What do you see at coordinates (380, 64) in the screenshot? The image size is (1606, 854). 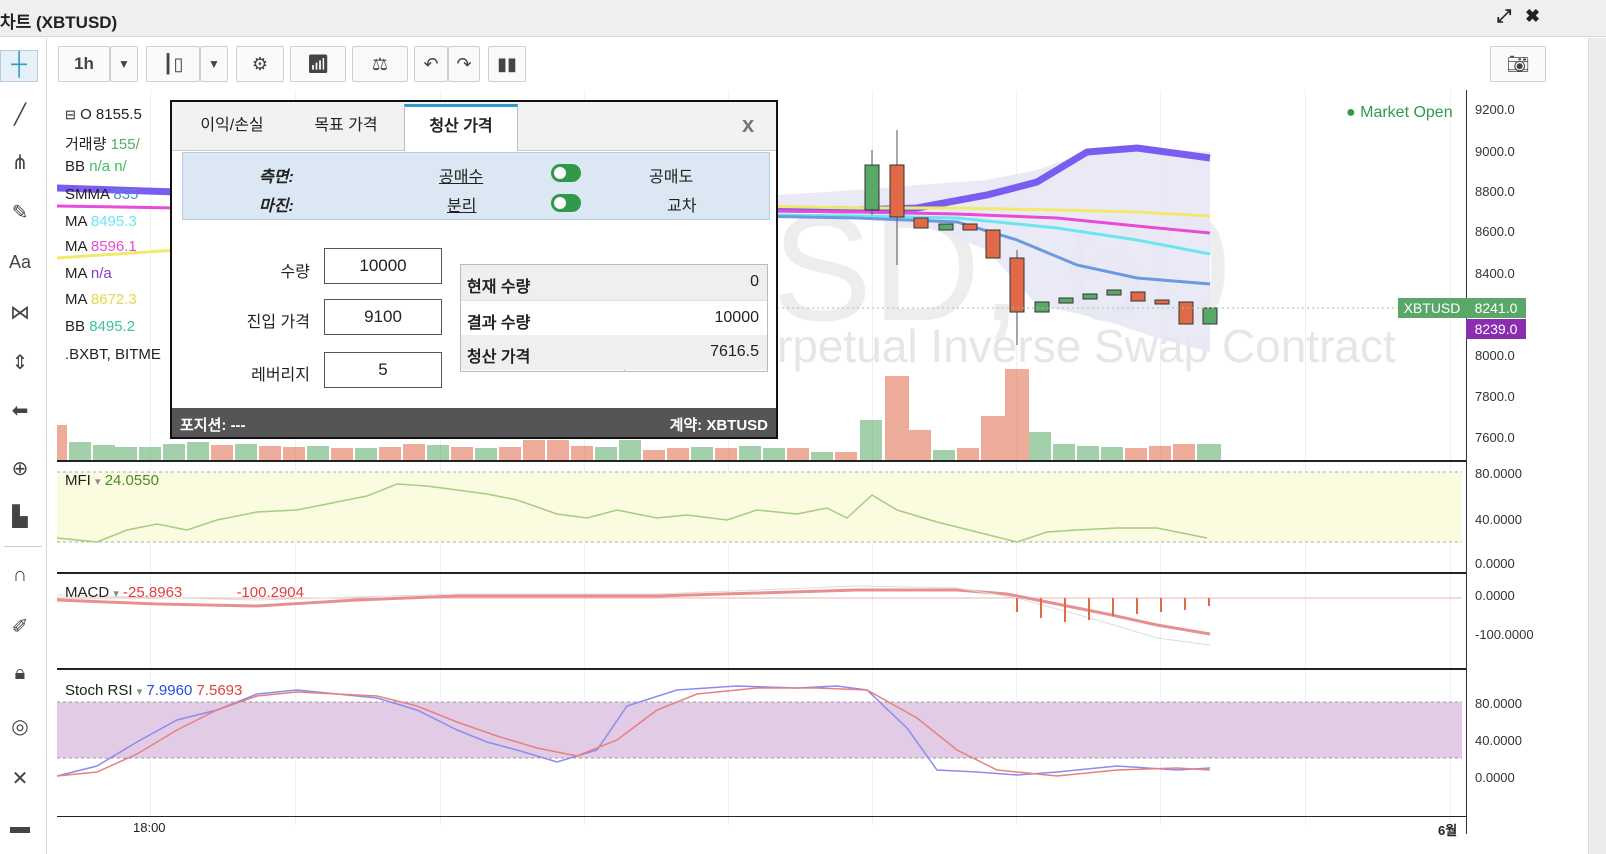 I see `compare-icon: ⚖` at bounding box center [380, 64].